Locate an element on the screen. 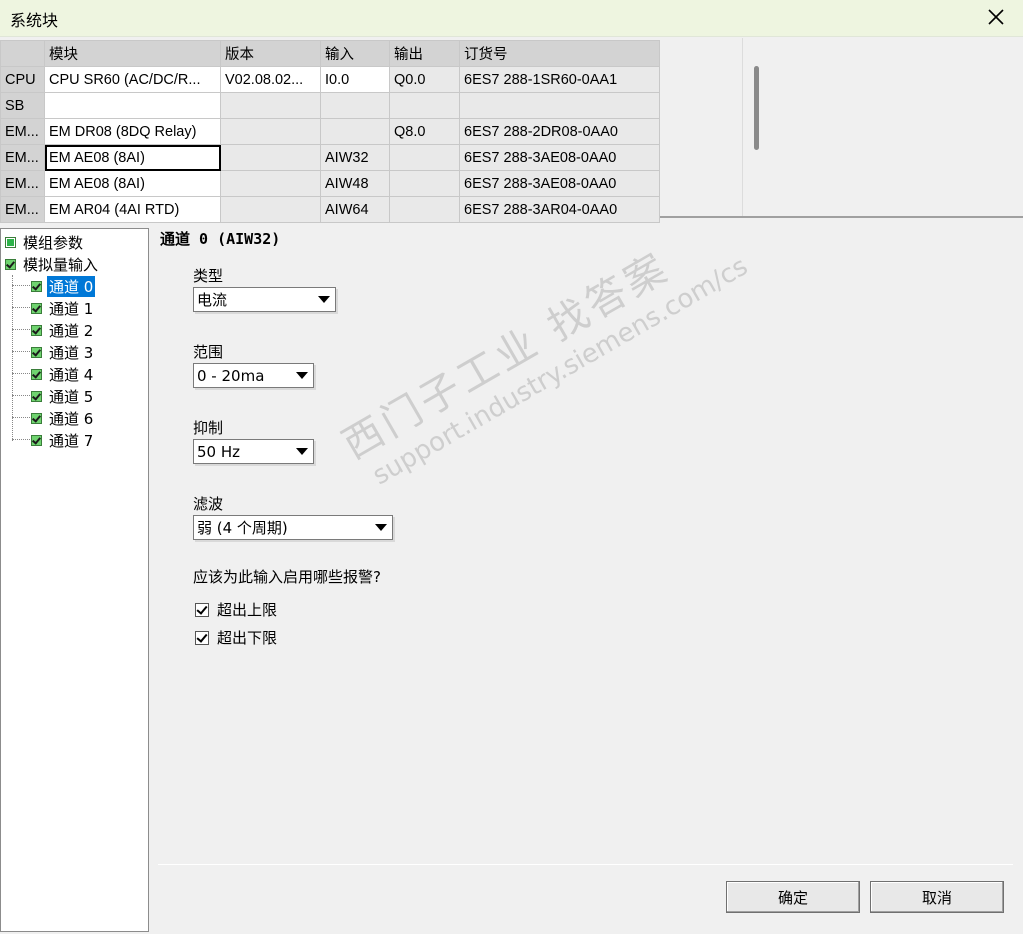 Image resolution: width=1023 pixels, height=934 pixels. type-select: 电流 is located at coordinates (264, 299).